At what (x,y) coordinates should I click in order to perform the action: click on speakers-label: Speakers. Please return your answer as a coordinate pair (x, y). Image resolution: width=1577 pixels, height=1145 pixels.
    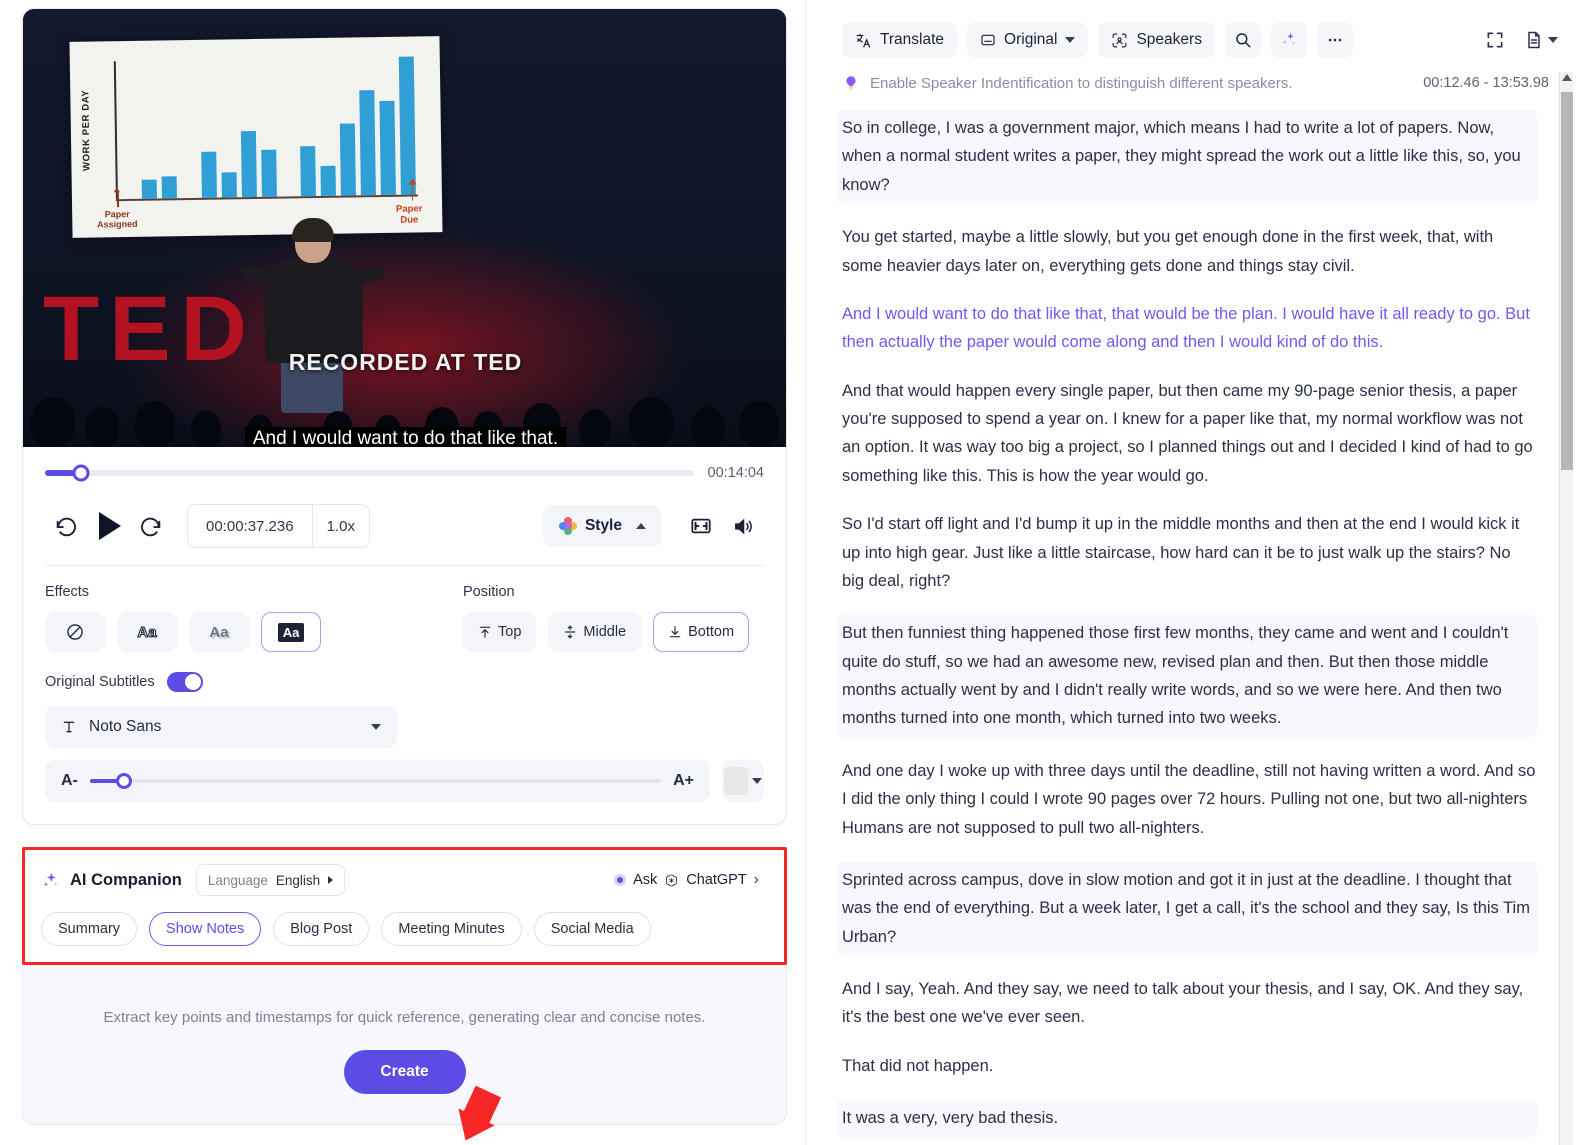
    Looking at the image, I should click on (1169, 39).